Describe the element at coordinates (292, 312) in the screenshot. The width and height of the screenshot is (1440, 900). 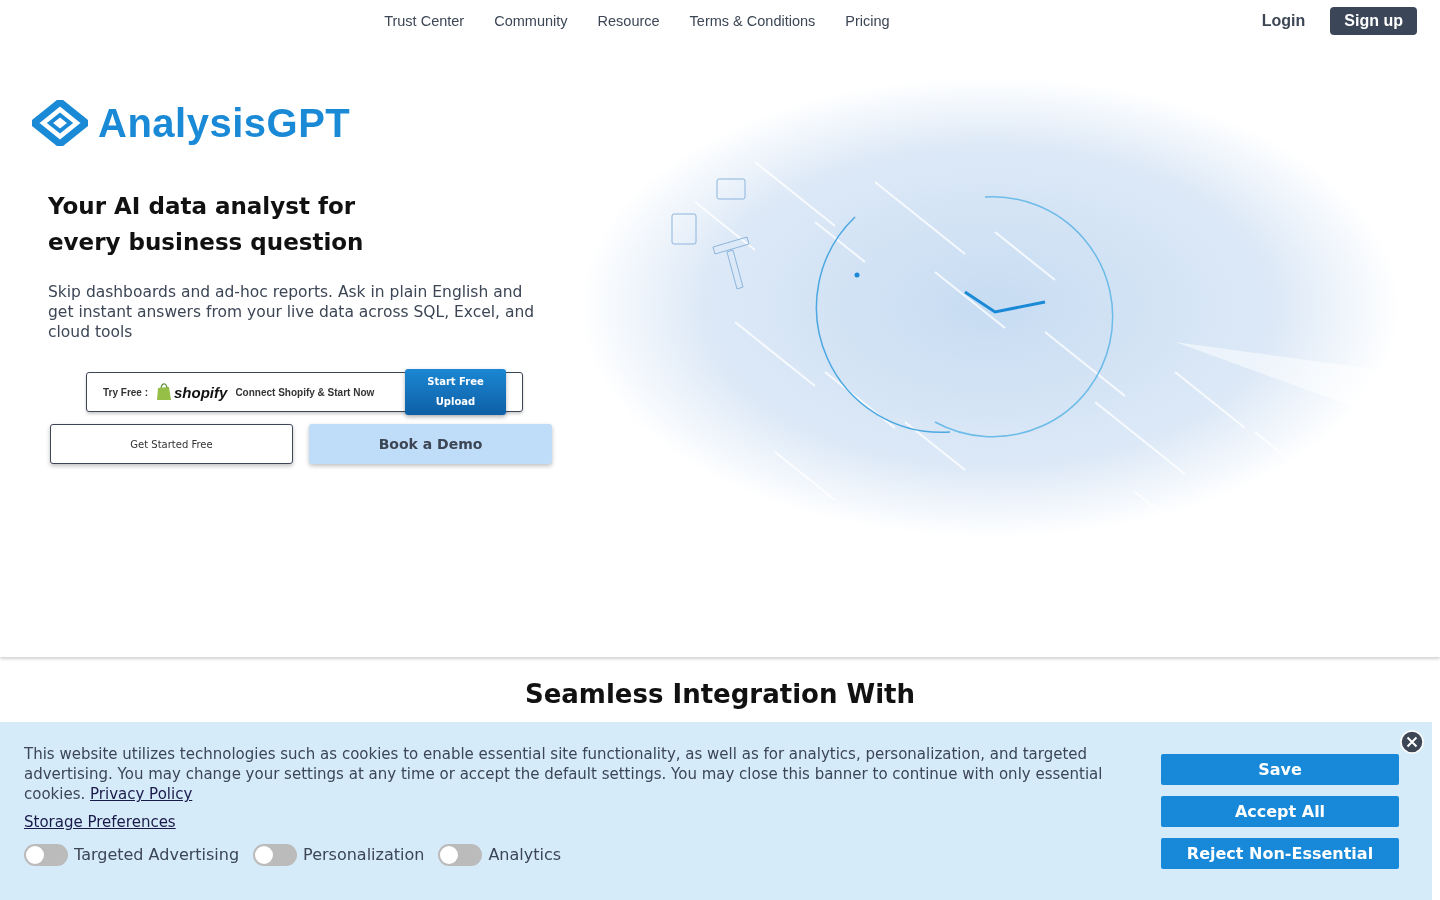
I see `hero-description: Skip dashboards and ad-hoc reports. Ask in plain English and get instant answers from your live data across SQL, Excel, and cloud tools` at that location.